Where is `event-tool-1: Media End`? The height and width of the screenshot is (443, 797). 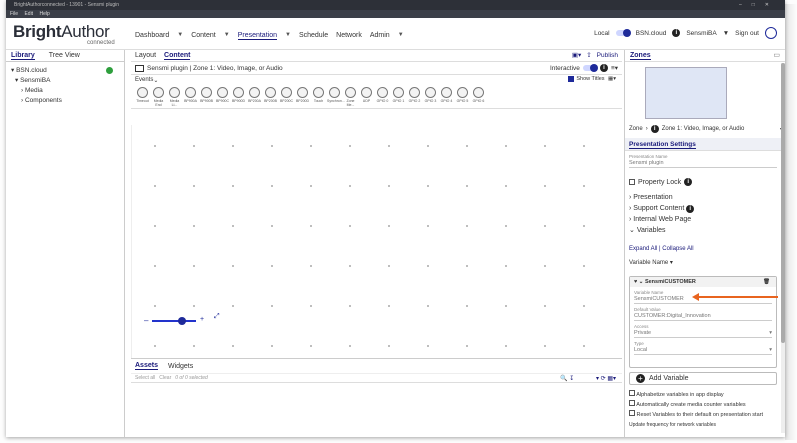 event-tool-1: Media End is located at coordinates (158, 96).